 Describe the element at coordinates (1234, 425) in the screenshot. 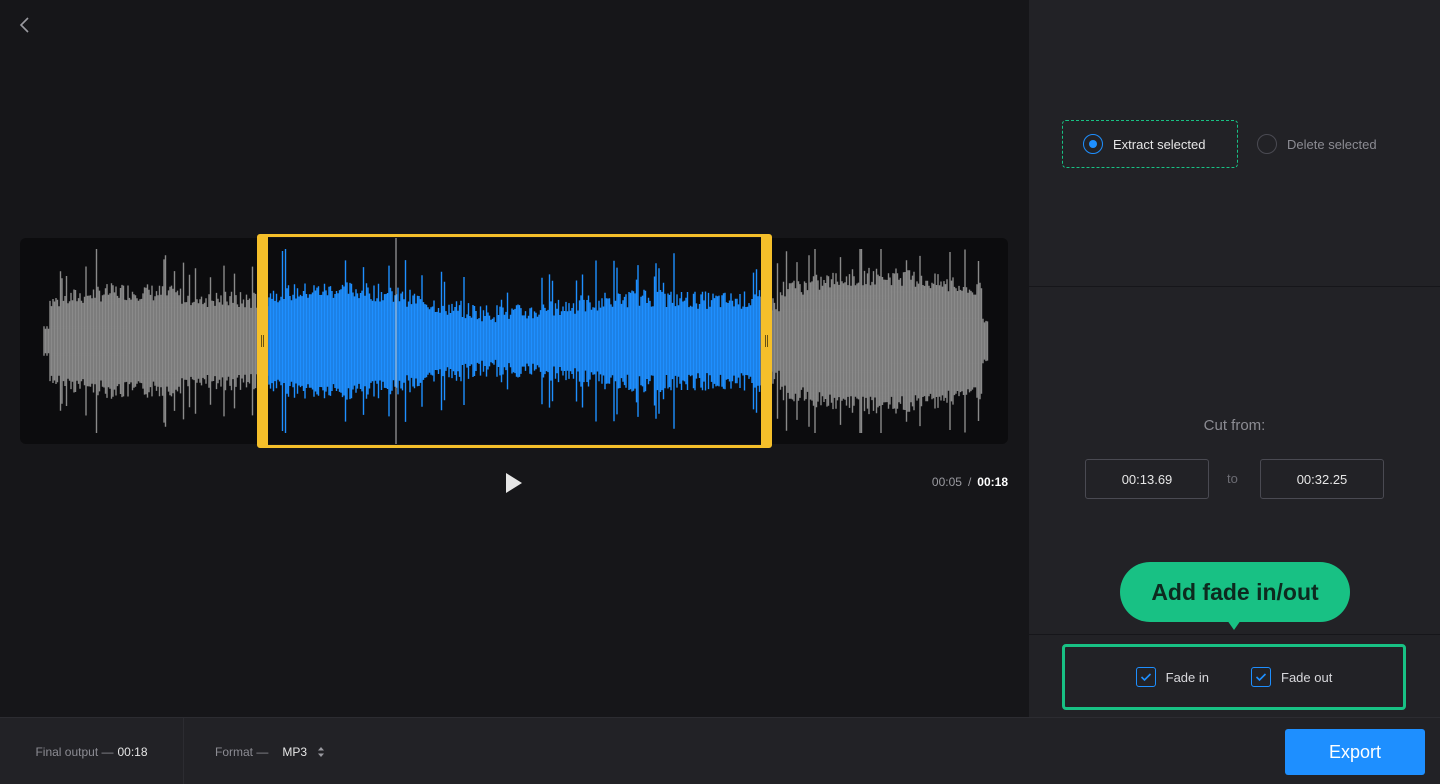

I see `cut-from-title: Cut from:` at that location.